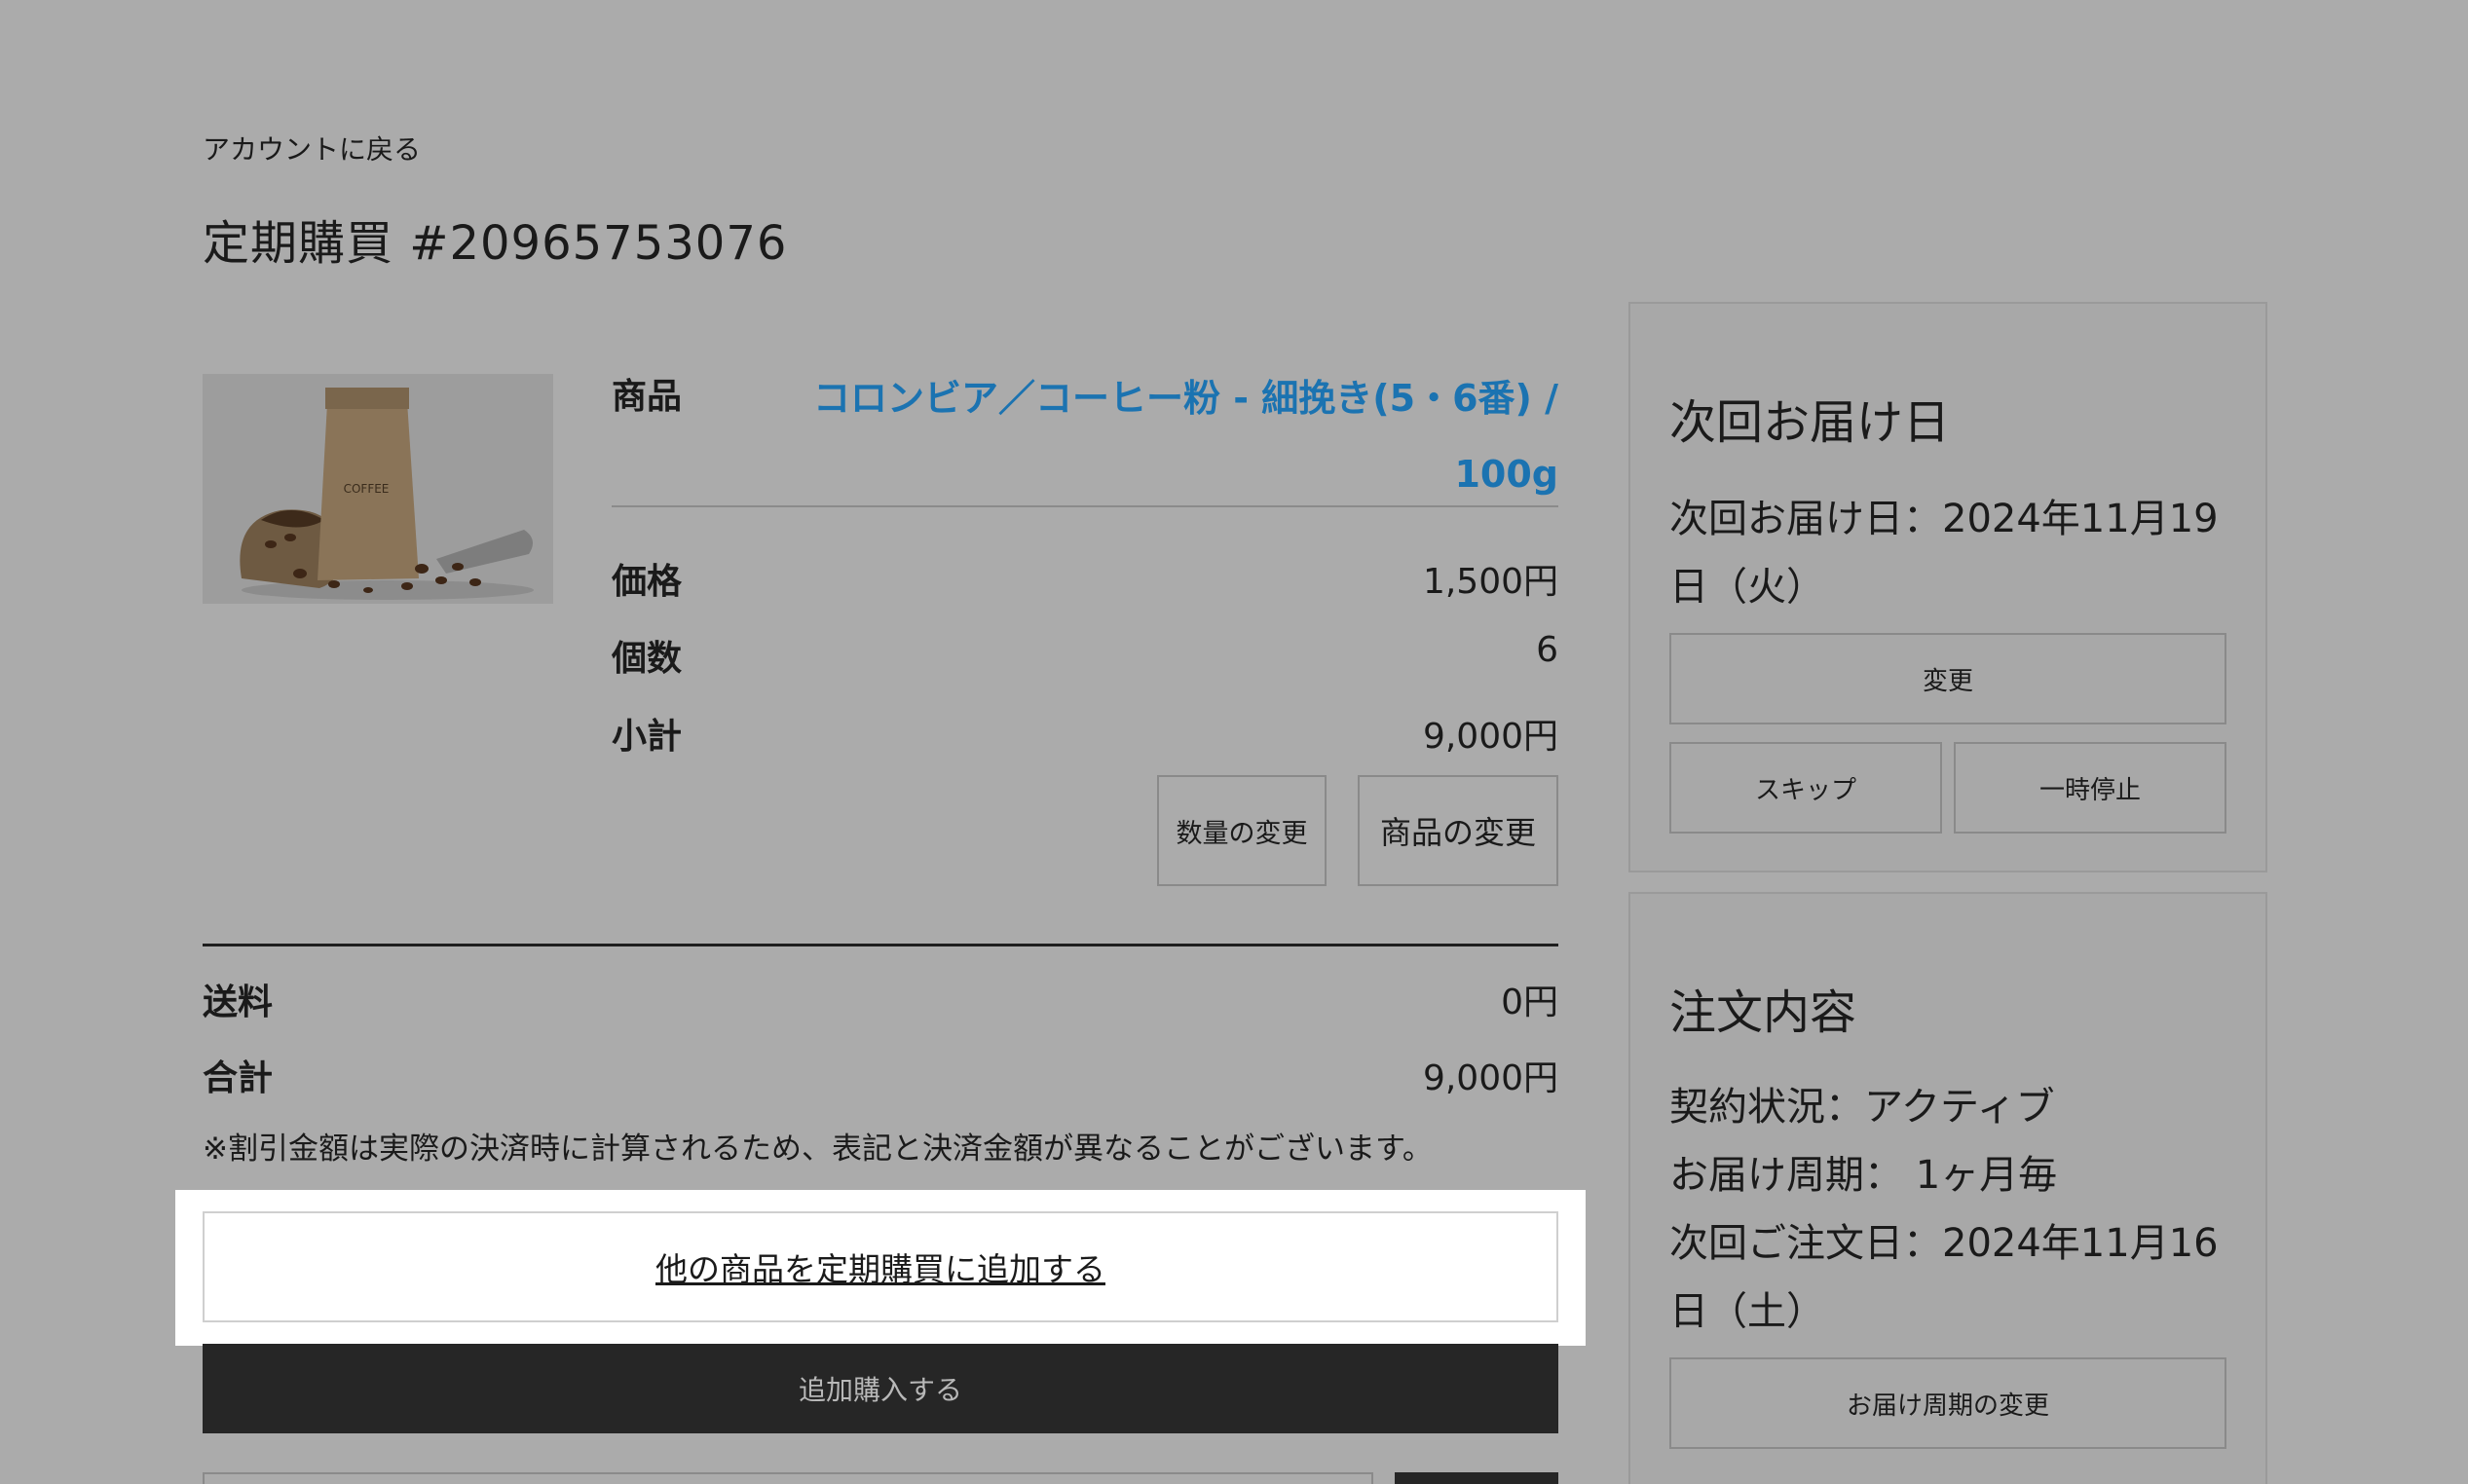  Describe the element at coordinates (1529, 1002) in the screenshot. I see `shipping-value: 0円` at that location.